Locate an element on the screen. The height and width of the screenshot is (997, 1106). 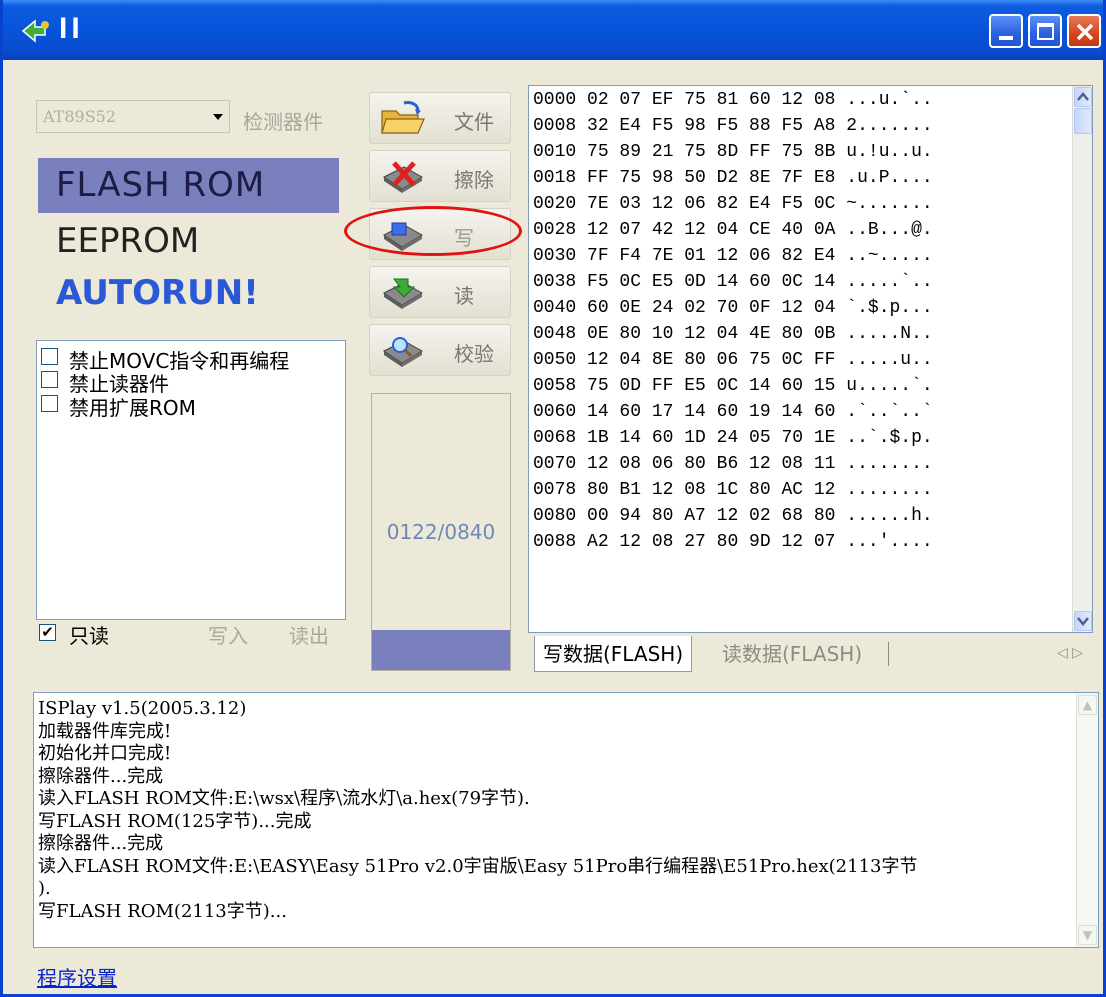
erase-button: 擦除 is located at coordinates (440, 176).